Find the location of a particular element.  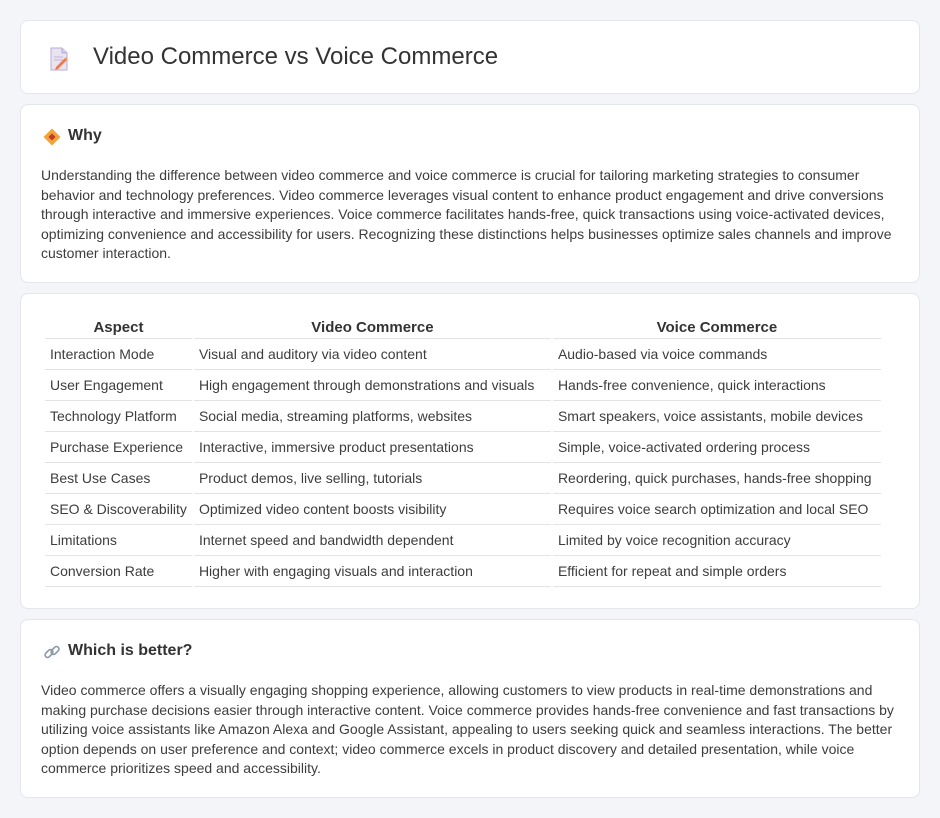

column-header-video-commerce: Video Commerce is located at coordinates (372, 327).